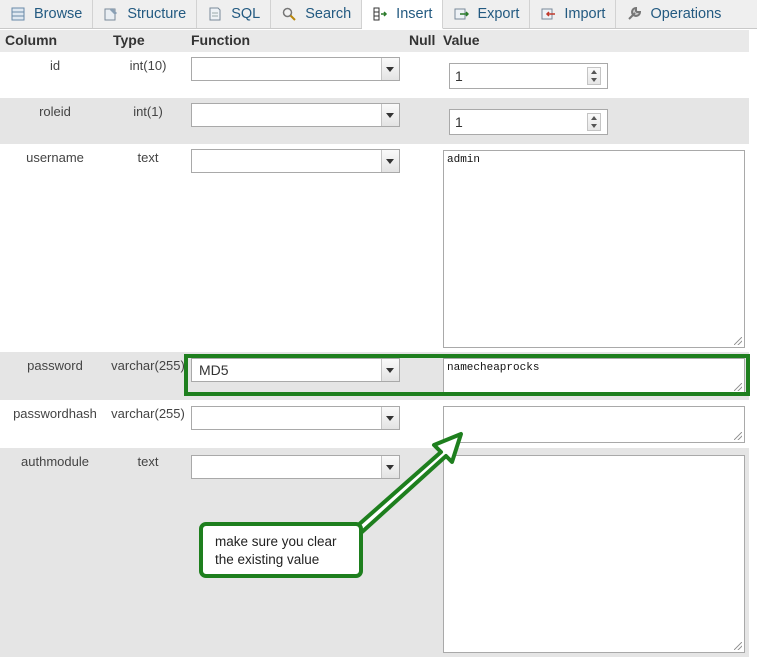  What do you see at coordinates (267, 559) in the screenshot?
I see `callout-line-2: the existing value` at bounding box center [267, 559].